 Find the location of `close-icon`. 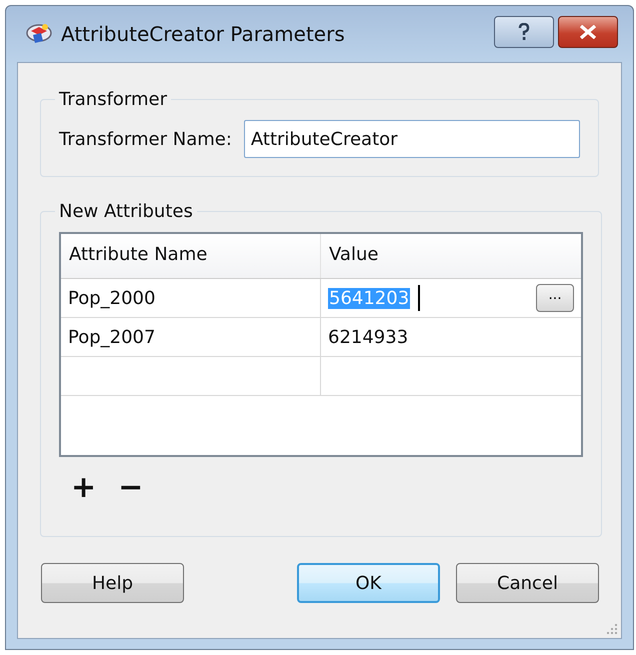

close-icon is located at coordinates (588, 32).